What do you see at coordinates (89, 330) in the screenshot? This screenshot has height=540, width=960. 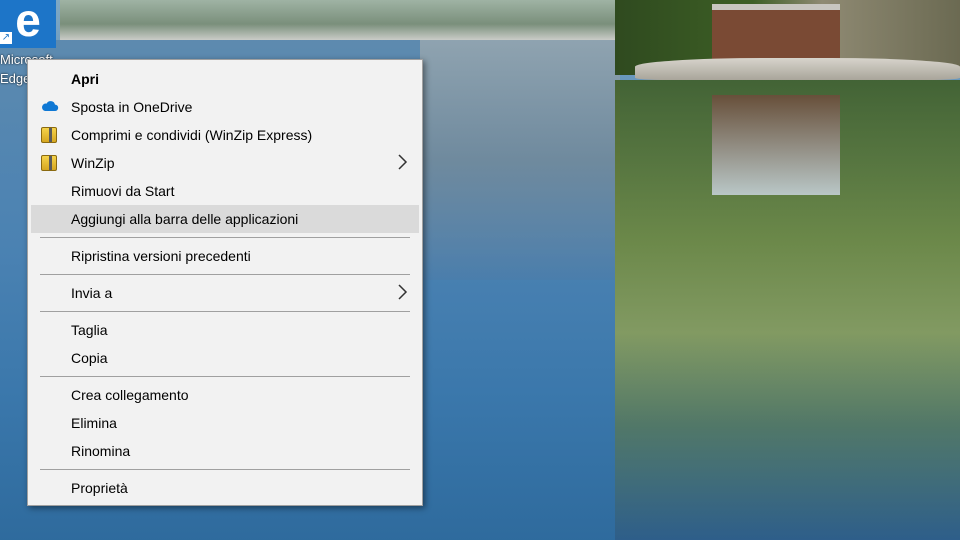 I see `menu-item-label: Taglia` at bounding box center [89, 330].